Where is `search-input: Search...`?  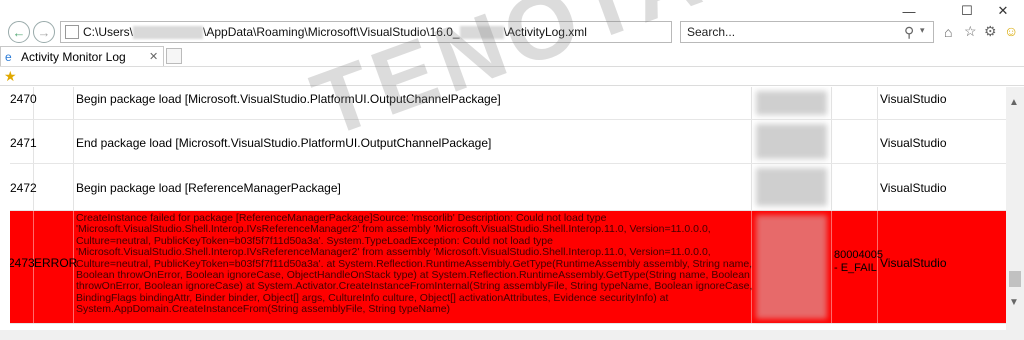
search-input: Search... is located at coordinates (807, 32).